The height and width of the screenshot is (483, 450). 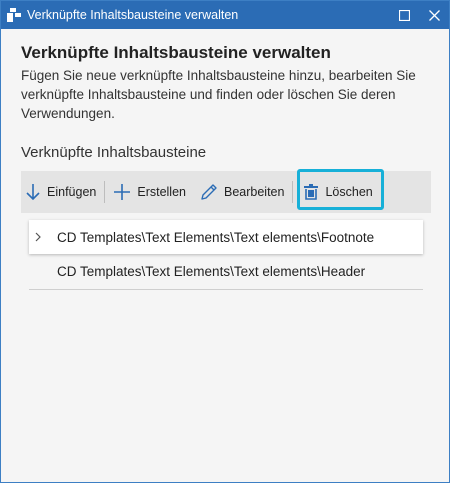 I want to click on insert-button: Einfügen, so click(x=60, y=192).